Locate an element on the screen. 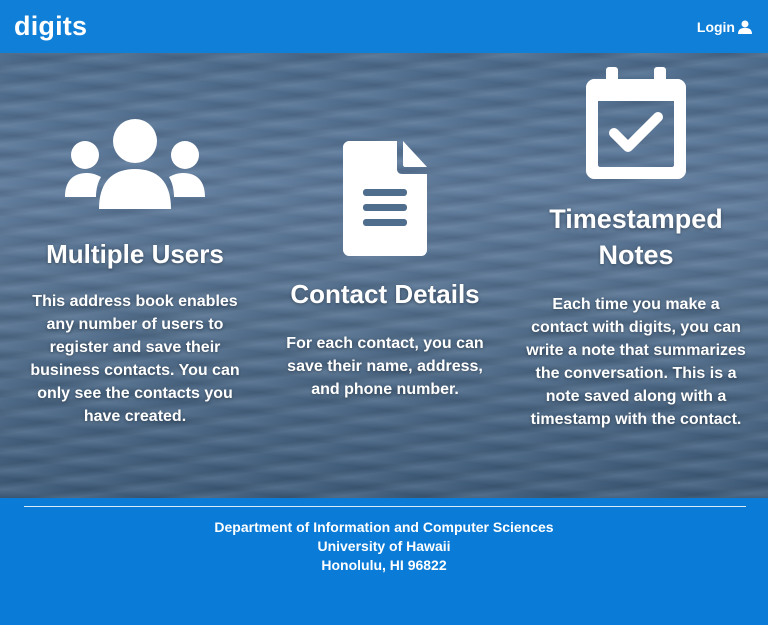 This screenshot has width=768, height=625. feature-title: Timestamped Notes is located at coordinates (636, 237).